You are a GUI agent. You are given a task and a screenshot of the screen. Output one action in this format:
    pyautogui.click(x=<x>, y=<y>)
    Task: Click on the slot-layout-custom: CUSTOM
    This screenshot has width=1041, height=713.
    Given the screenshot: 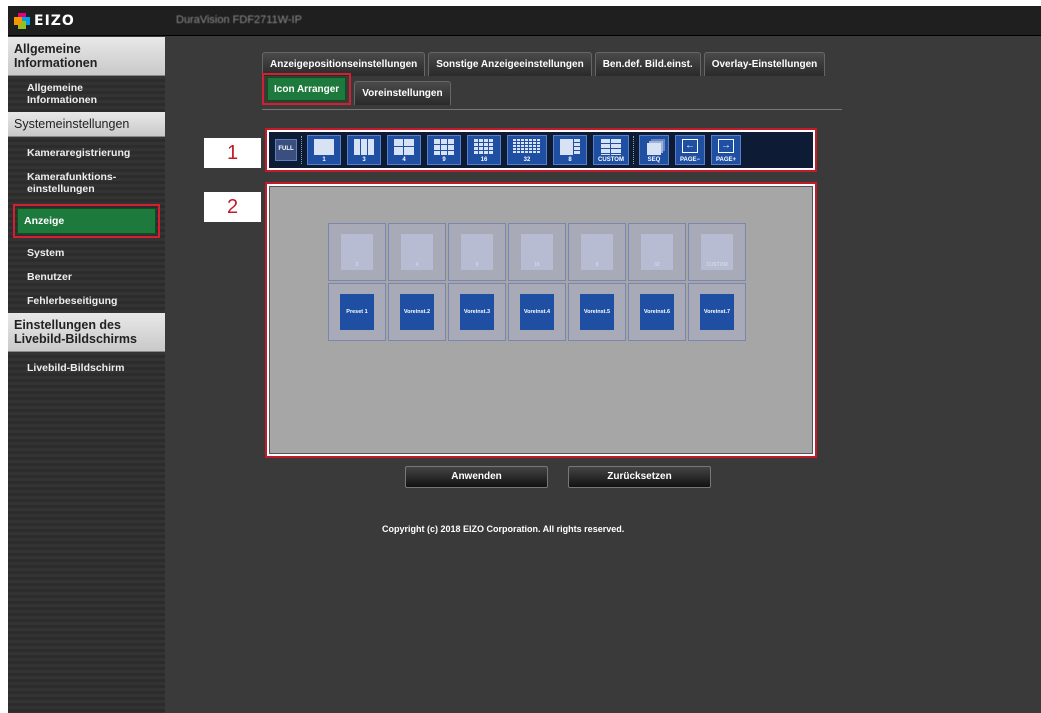 What is the action you would take?
    pyautogui.click(x=717, y=252)
    